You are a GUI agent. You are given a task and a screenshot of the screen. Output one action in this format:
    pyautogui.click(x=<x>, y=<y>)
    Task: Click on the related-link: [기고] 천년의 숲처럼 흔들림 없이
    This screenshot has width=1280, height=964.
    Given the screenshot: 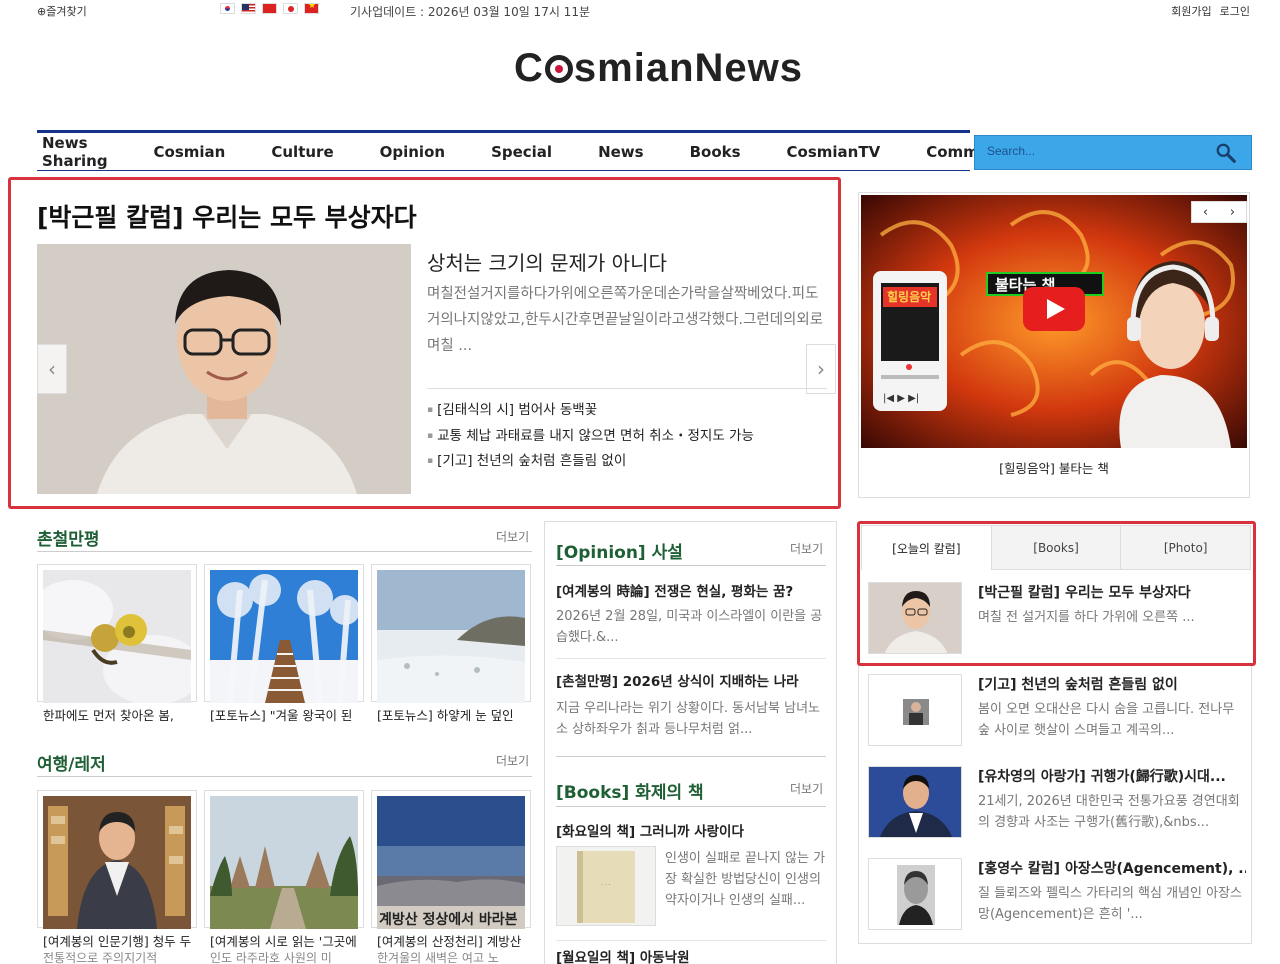 What is the action you would take?
    pyautogui.click(x=590, y=464)
    